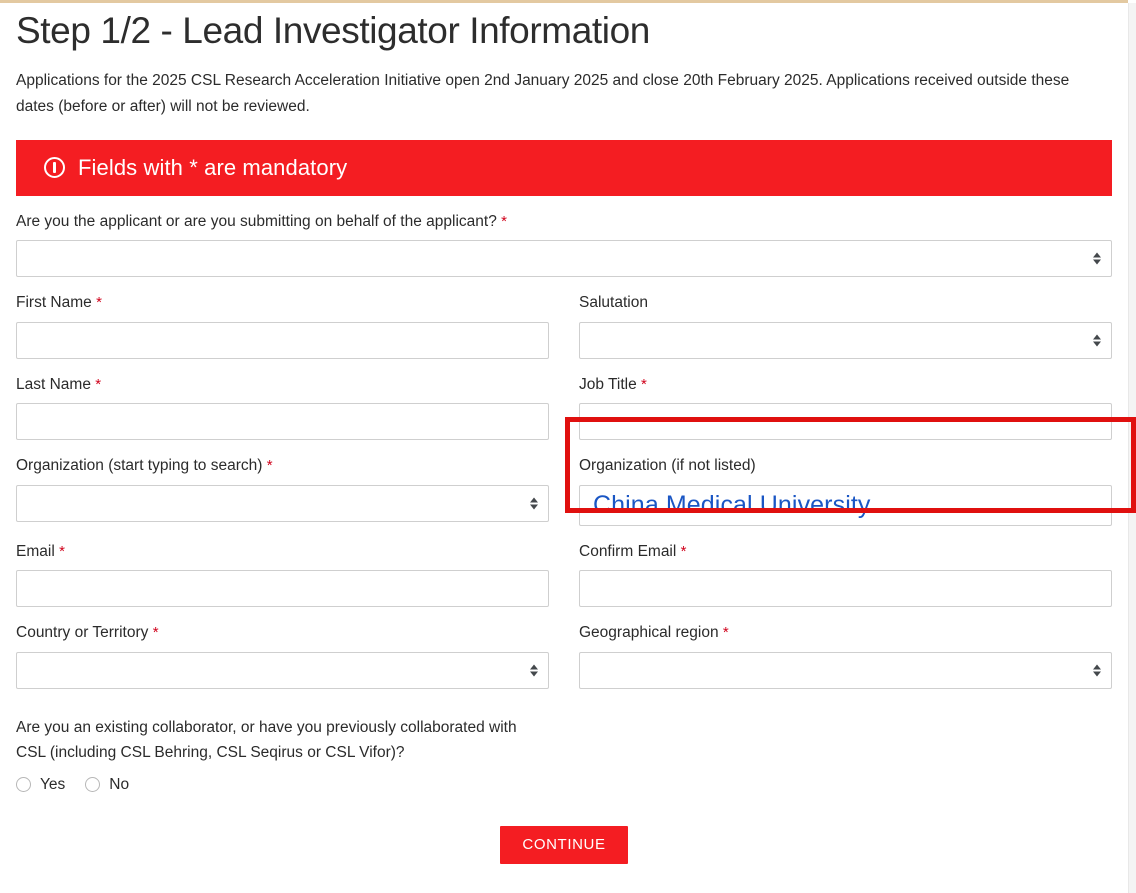  I want to click on job-title-input, so click(845, 422).